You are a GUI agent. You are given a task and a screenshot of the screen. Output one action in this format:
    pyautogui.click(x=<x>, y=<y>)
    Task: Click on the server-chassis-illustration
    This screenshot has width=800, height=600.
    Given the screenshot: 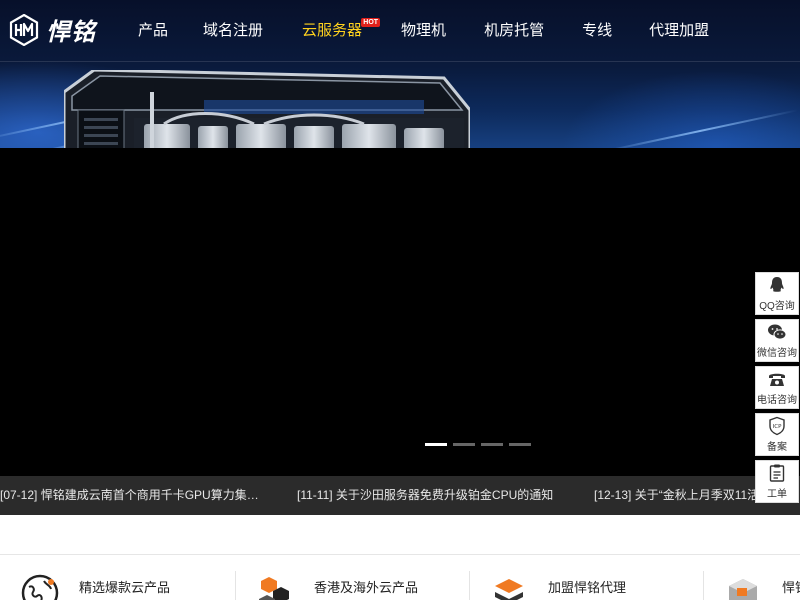 What is the action you would take?
    pyautogui.click(x=267, y=109)
    